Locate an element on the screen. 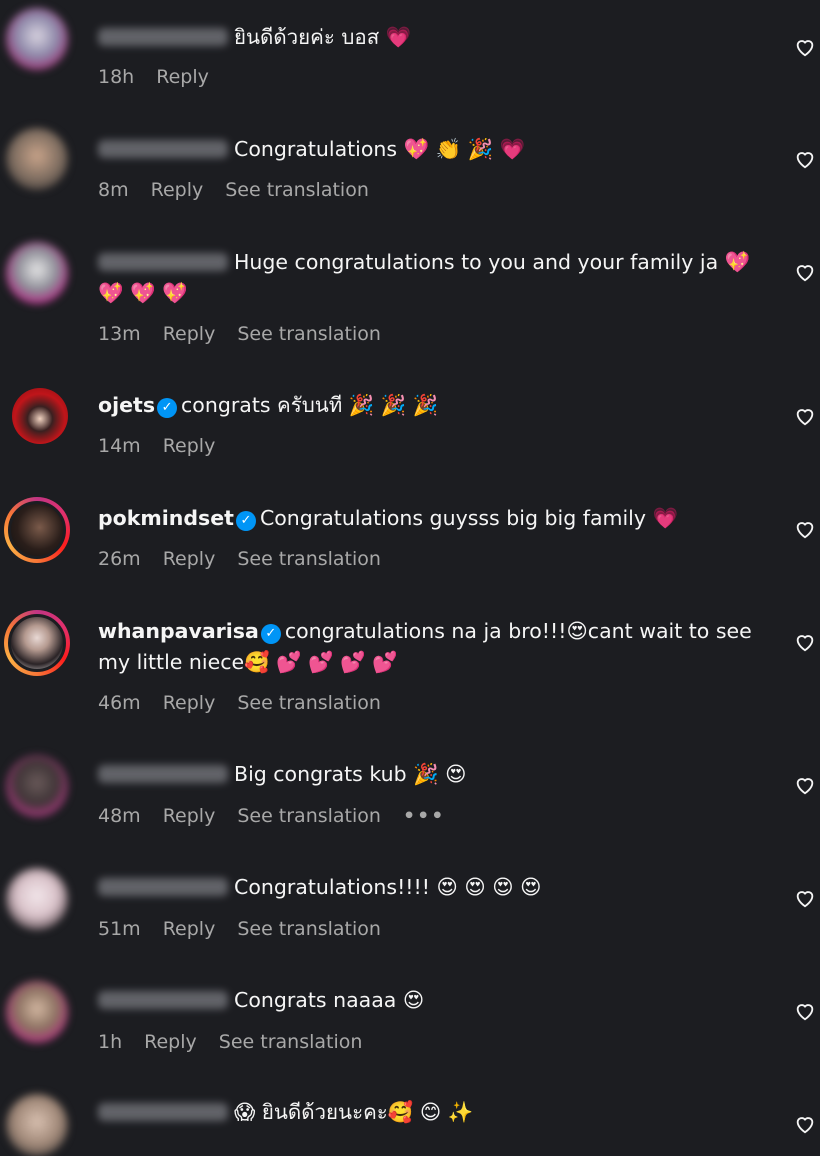 The width and height of the screenshot is (820, 1156). comment-text: Congratulations 💖 👏 🎉 💗 is located at coordinates (380, 149).